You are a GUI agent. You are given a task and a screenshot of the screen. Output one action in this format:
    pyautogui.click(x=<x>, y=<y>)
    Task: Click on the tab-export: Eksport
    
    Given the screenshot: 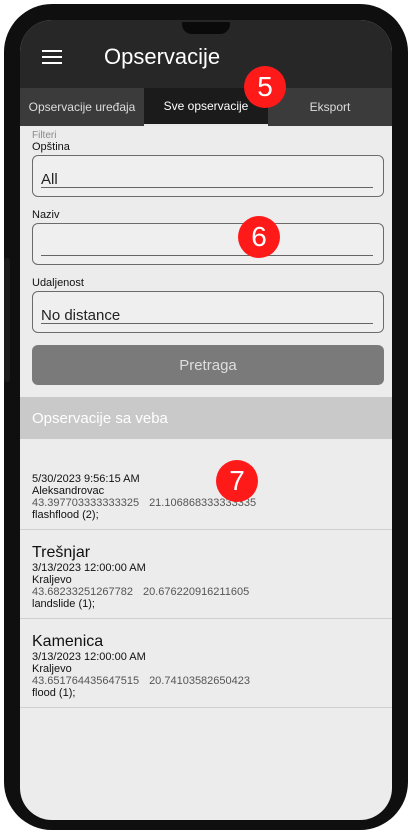 What is the action you would take?
    pyautogui.click(x=330, y=107)
    